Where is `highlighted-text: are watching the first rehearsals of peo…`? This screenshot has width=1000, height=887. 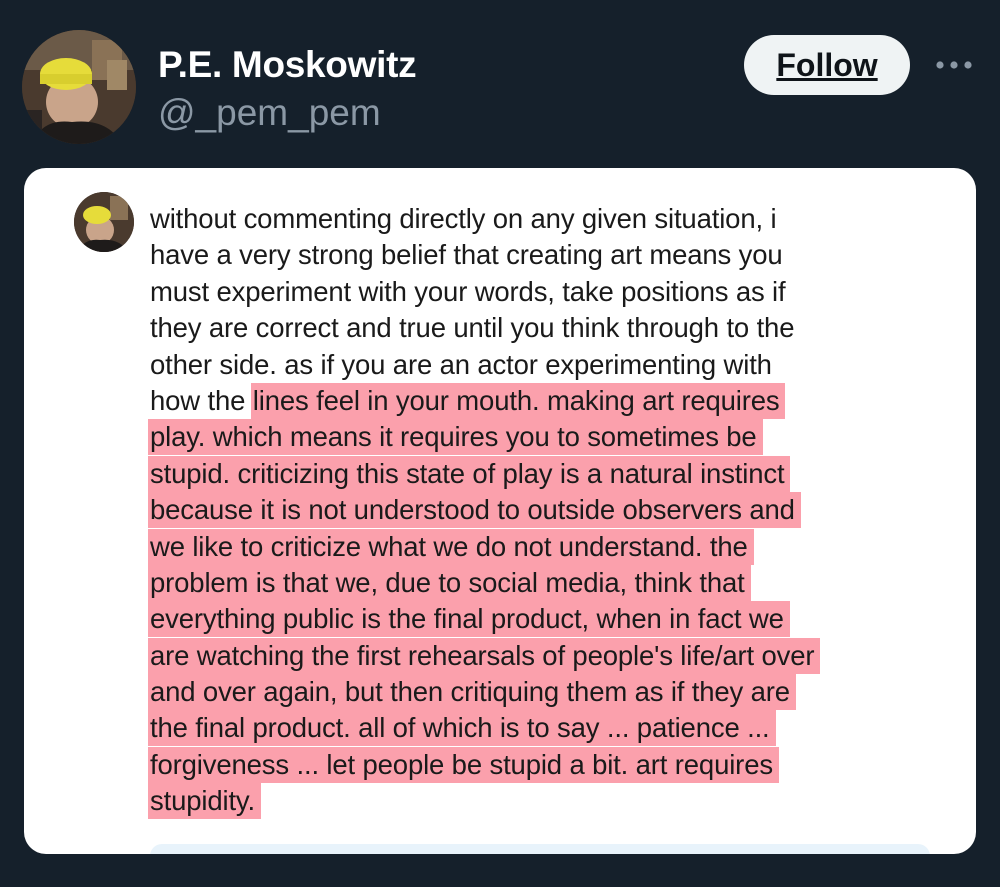
highlighted-text: are watching the first rehearsals of peo… is located at coordinates (484, 655).